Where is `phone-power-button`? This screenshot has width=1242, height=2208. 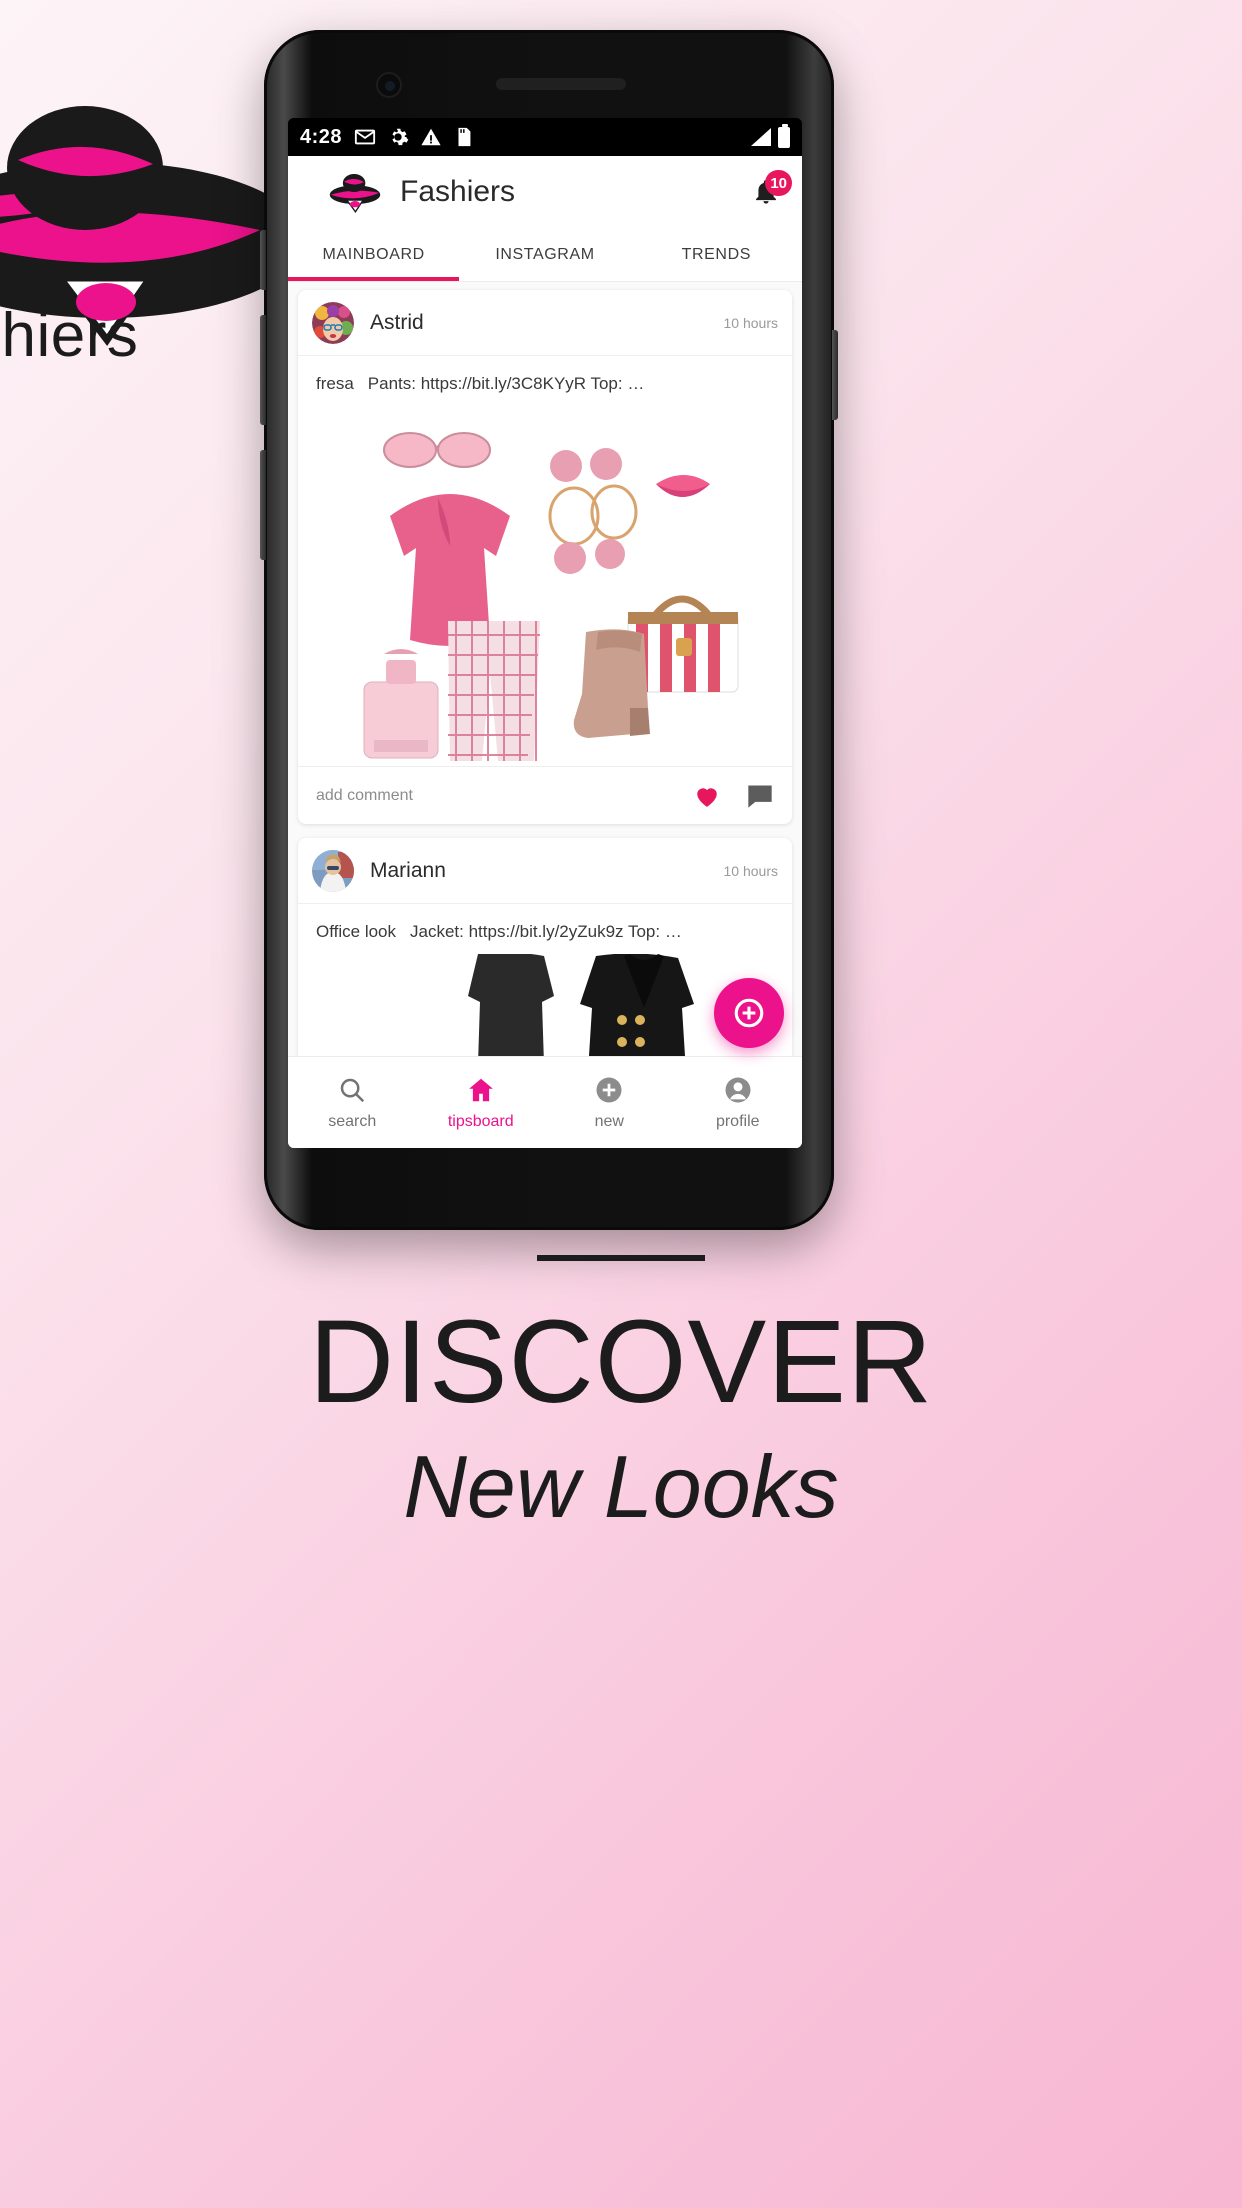
phone-power-button is located at coordinates (263, 505).